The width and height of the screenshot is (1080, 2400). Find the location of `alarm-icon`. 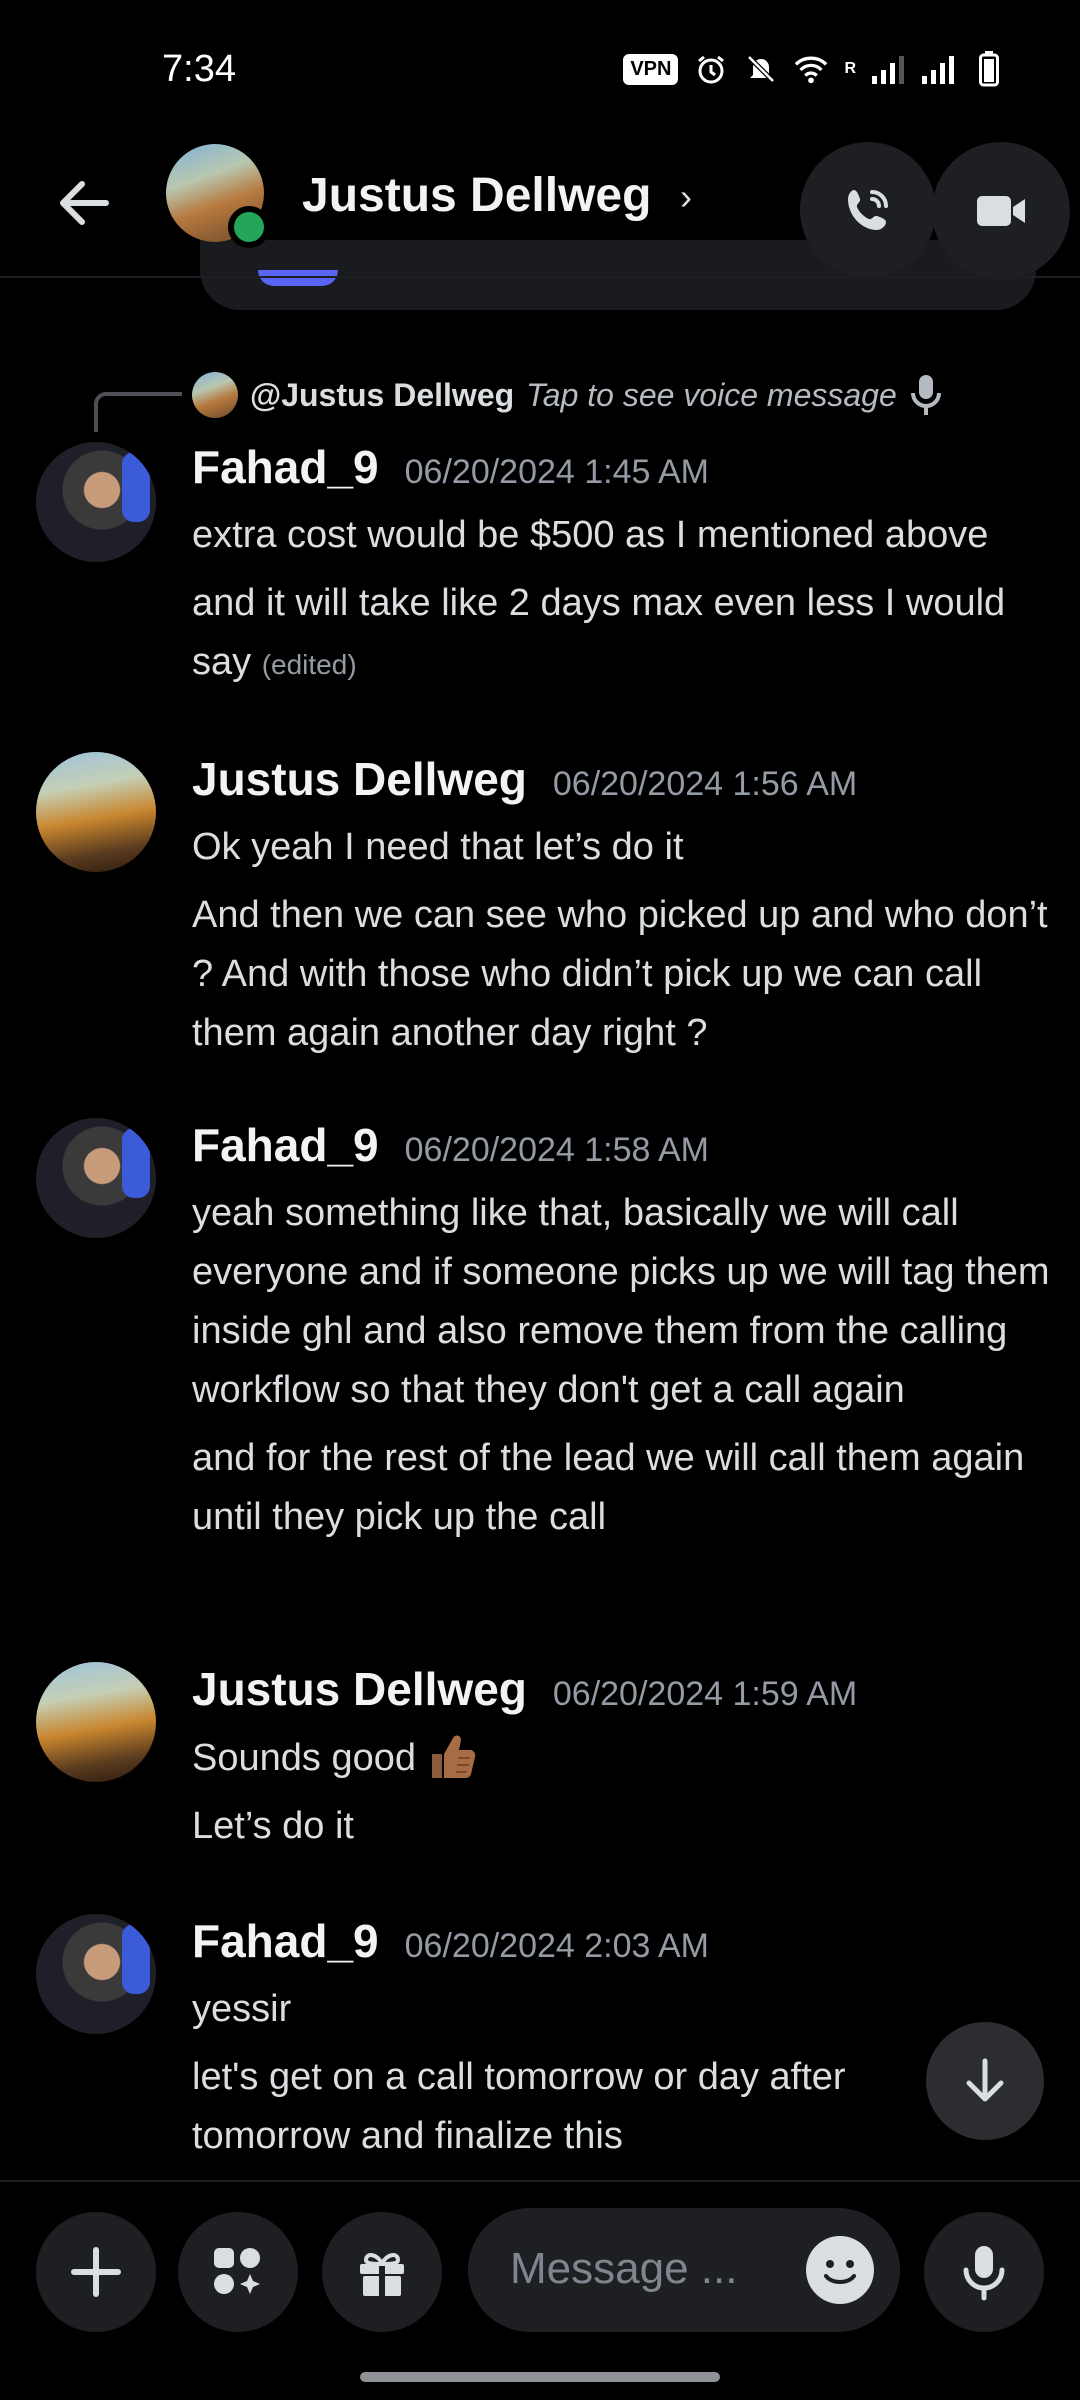

alarm-icon is located at coordinates (711, 69).